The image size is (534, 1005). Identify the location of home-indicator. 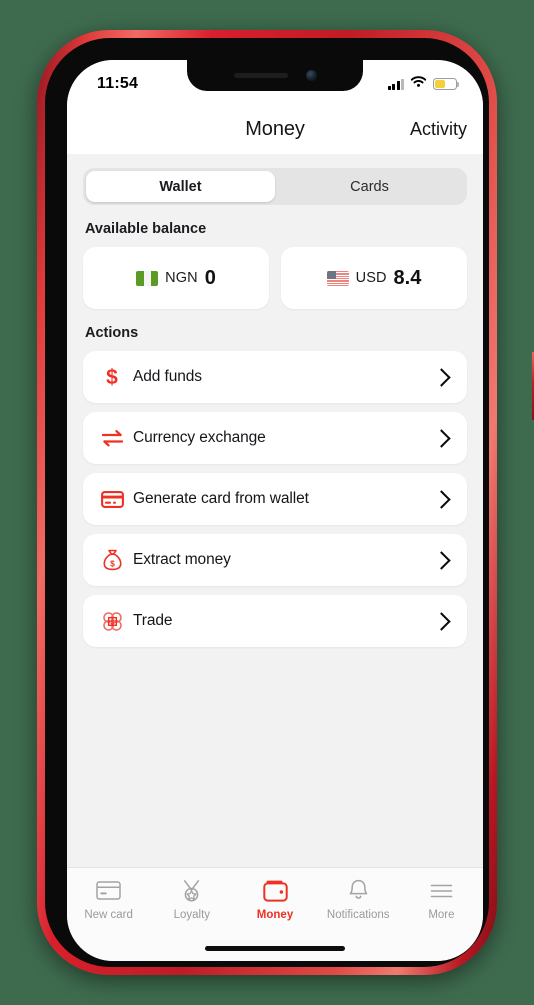
(275, 948).